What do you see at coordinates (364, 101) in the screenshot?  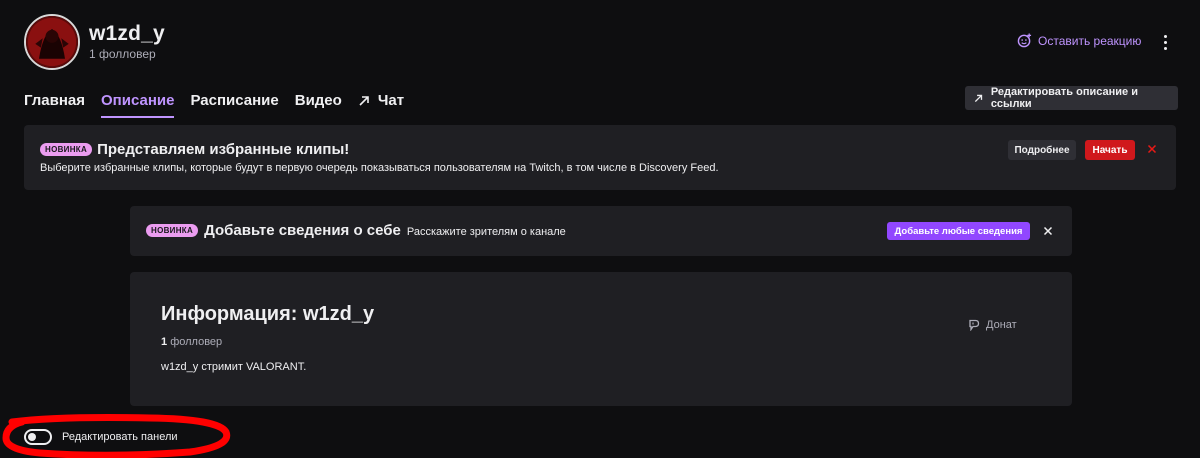 I see `external-arrow-icon` at bounding box center [364, 101].